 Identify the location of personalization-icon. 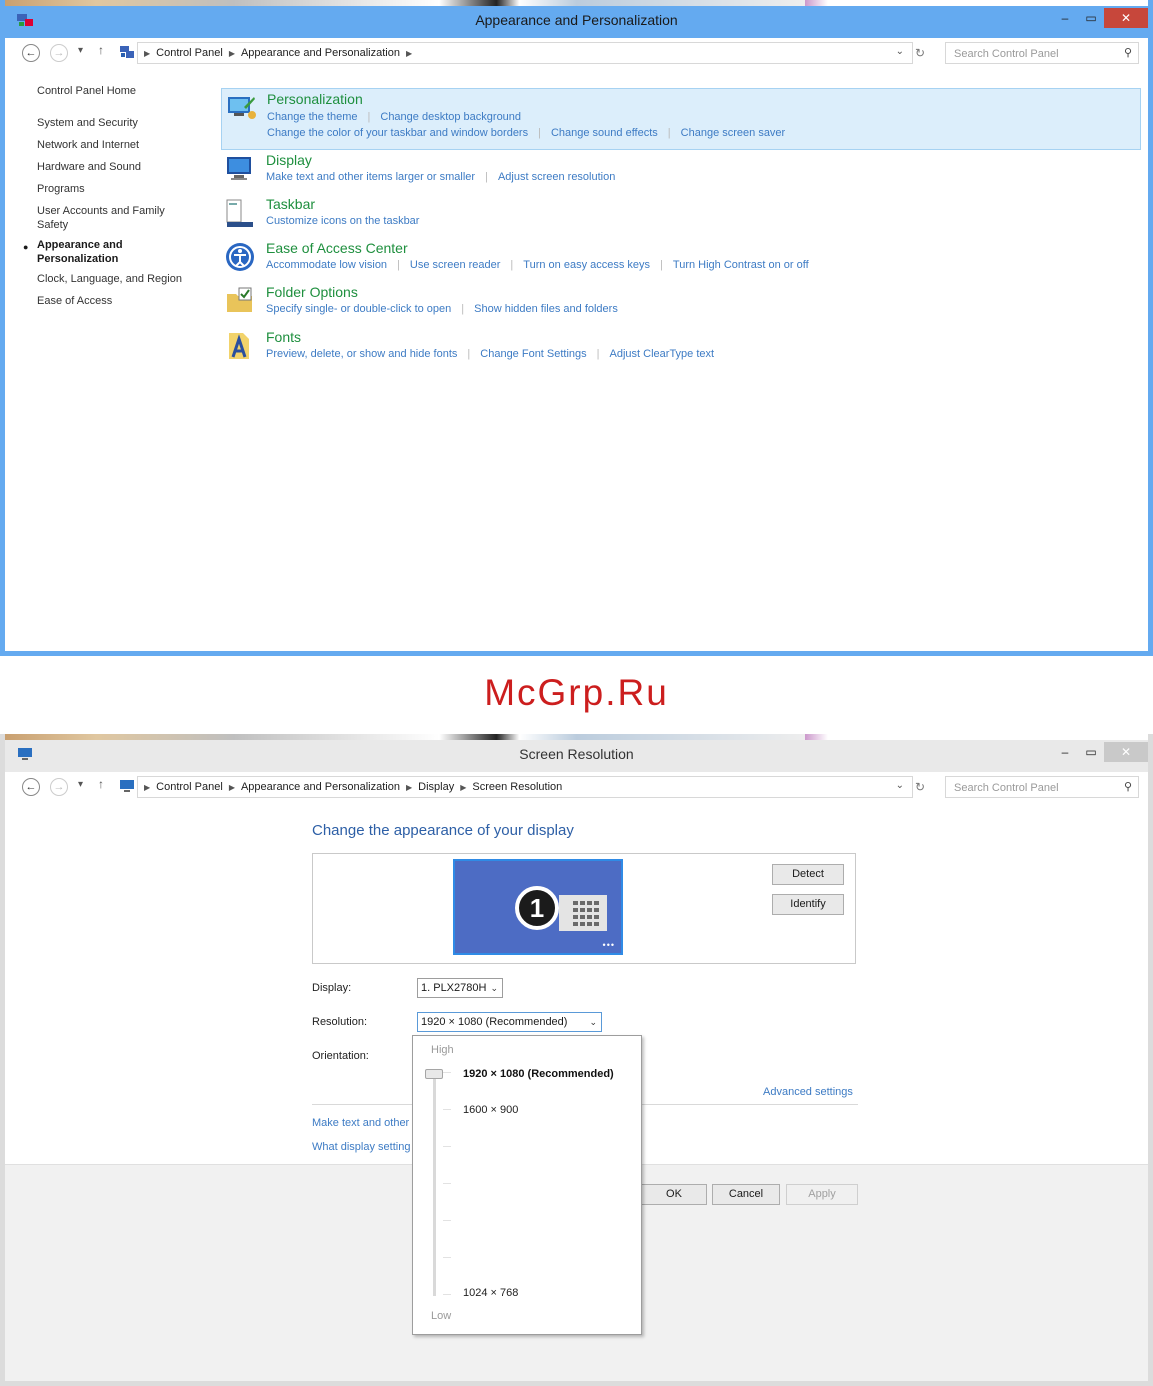
(242, 108).